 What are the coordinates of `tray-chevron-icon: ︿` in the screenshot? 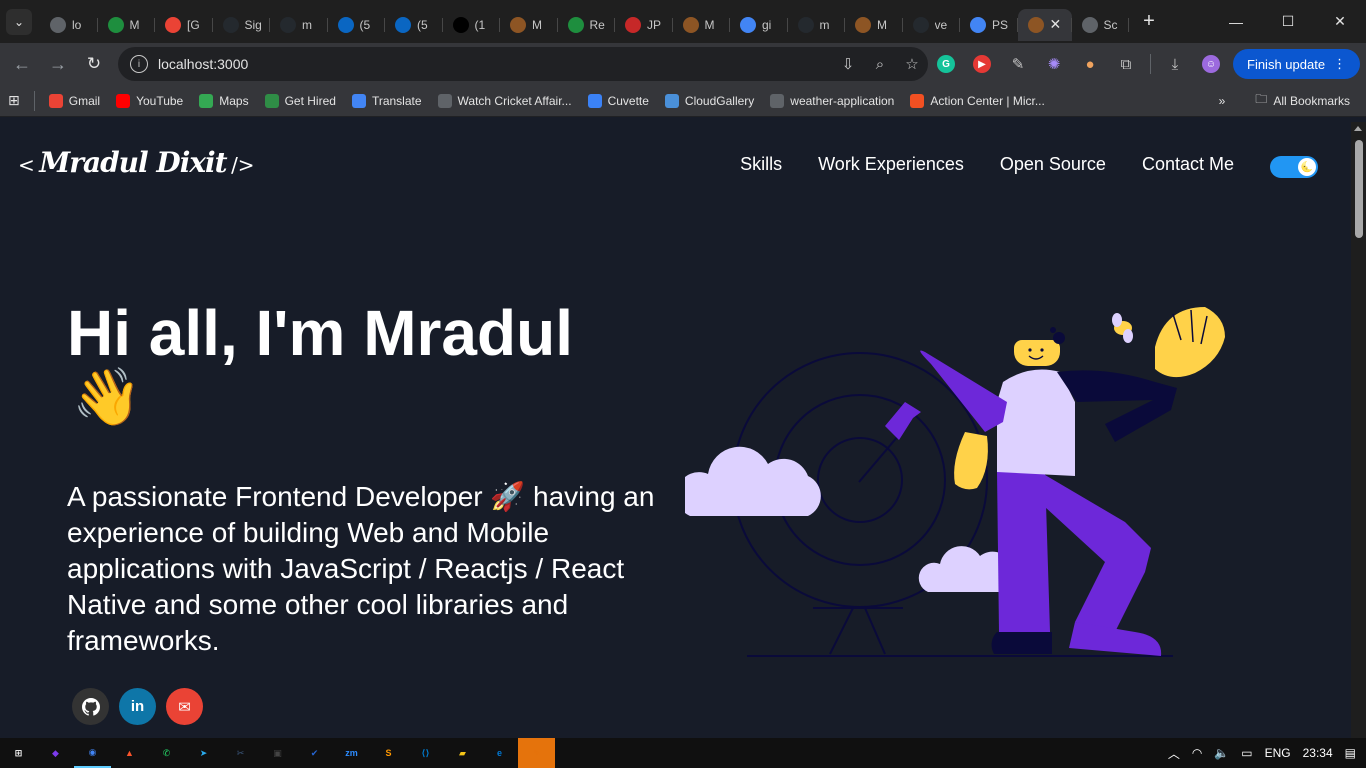 It's located at (1174, 753).